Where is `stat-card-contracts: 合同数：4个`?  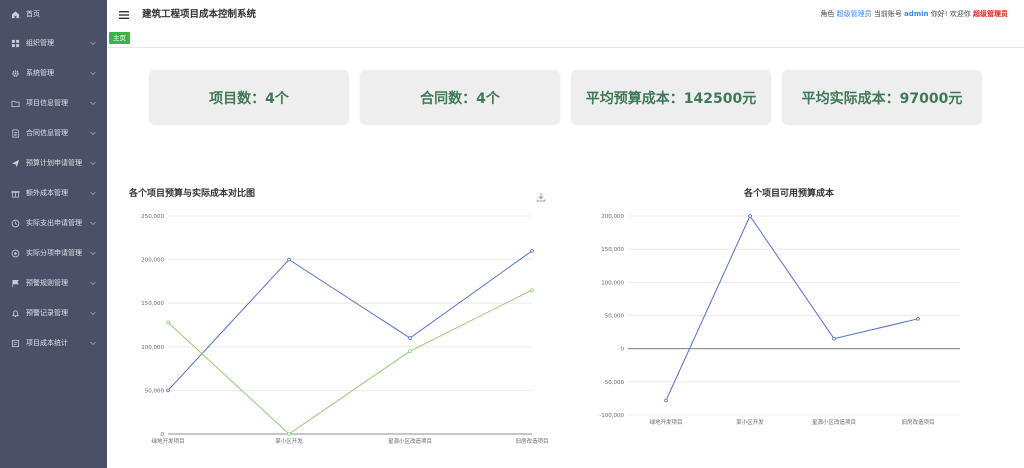 stat-card-contracts: 合同数：4个 is located at coordinates (460, 97).